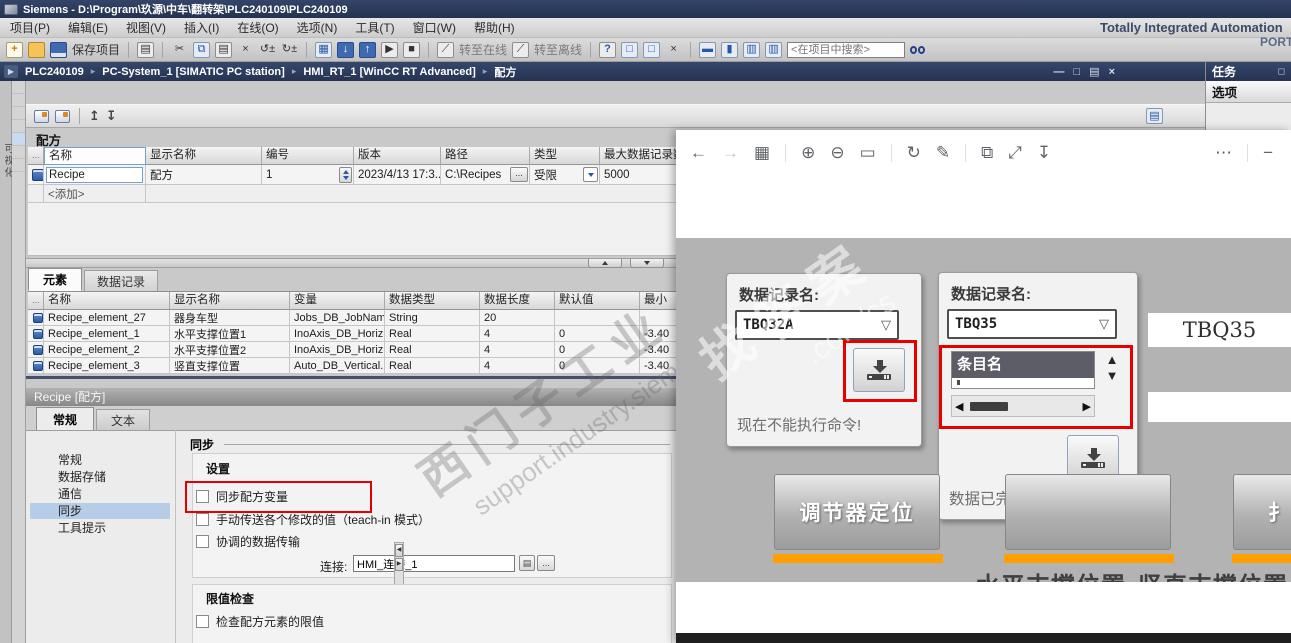  Describe the element at coordinates (521, 49) in the screenshot. I see `go-offline-icon: ⟋` at that location.